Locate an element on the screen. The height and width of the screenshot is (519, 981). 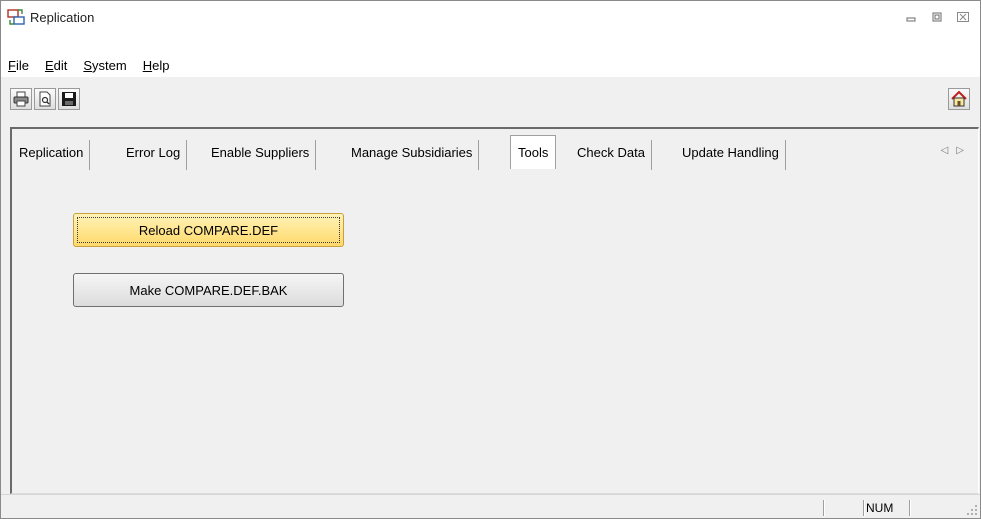
window-controls is located at coordinates (937, 17).